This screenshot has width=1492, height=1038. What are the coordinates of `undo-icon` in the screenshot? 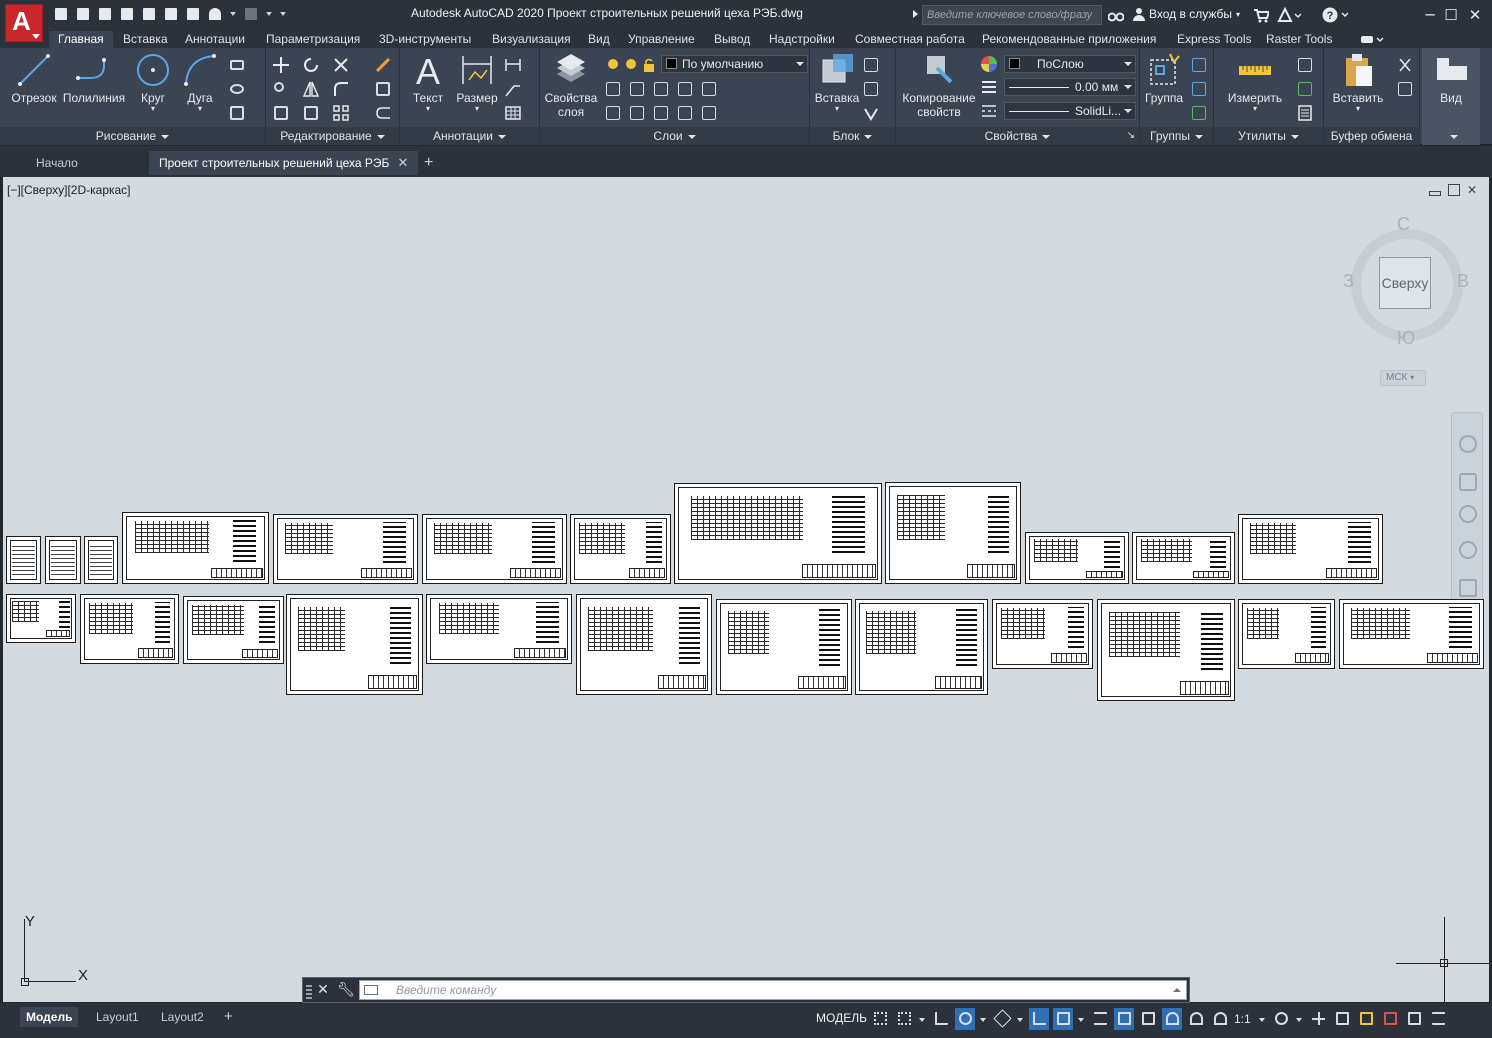 It's located at (215, 14).